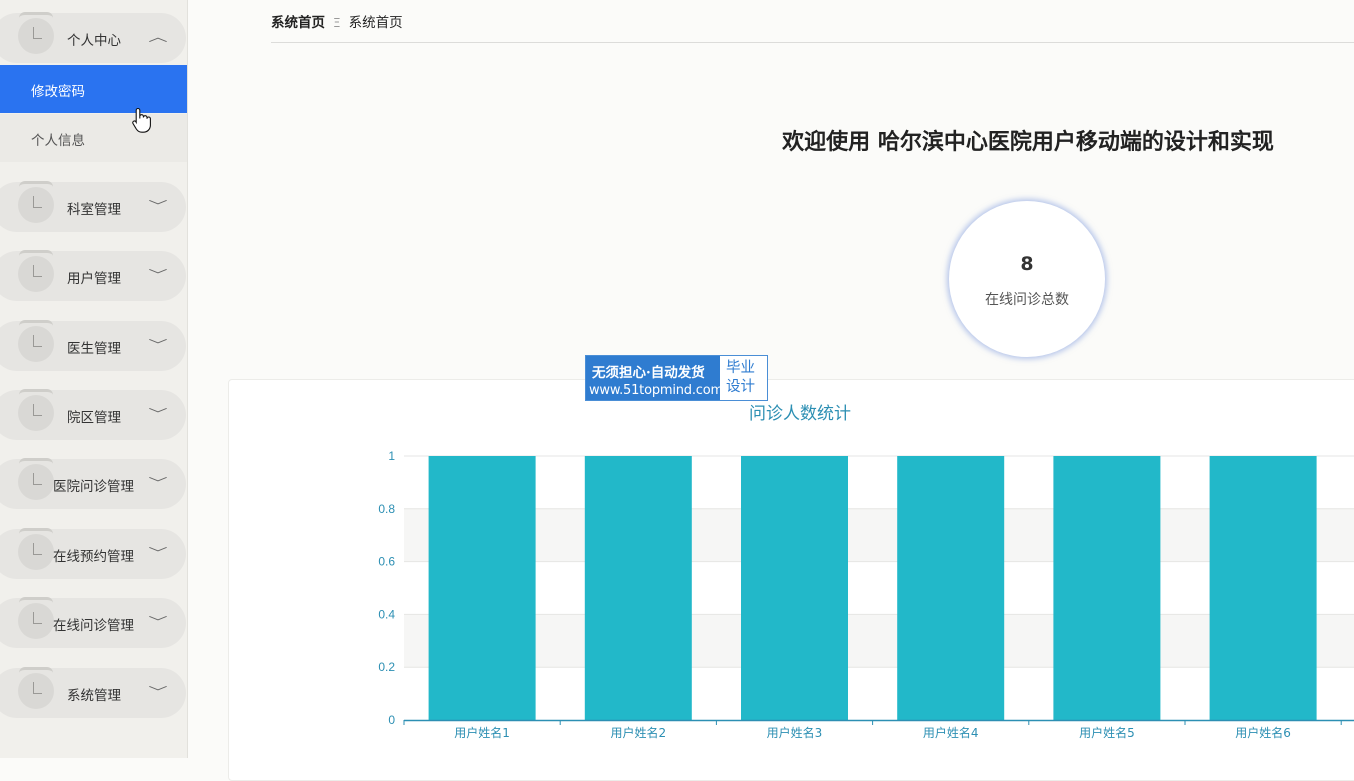  I want to click on watermark-right-panel: 毕业 设计, so click(746, 378).